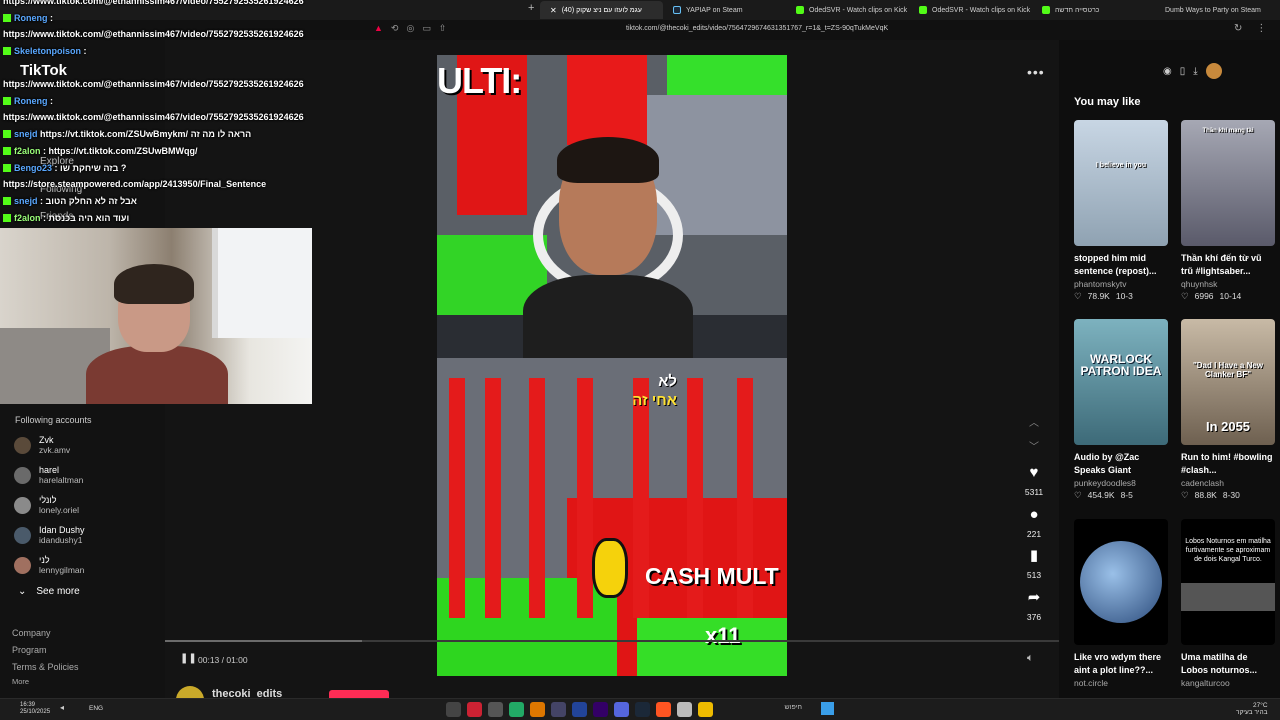  I want to click on browser-tab-steam-2: Dumb Ways to Party on Steam, so click(1216, 10).